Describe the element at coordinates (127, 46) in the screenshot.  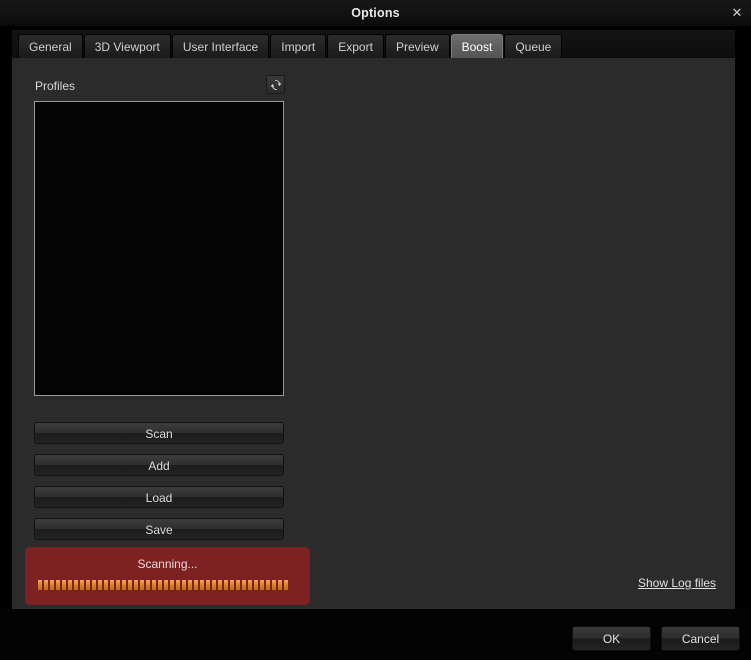
I see `tab-3d-viewport: 3D Viewport` at that location.